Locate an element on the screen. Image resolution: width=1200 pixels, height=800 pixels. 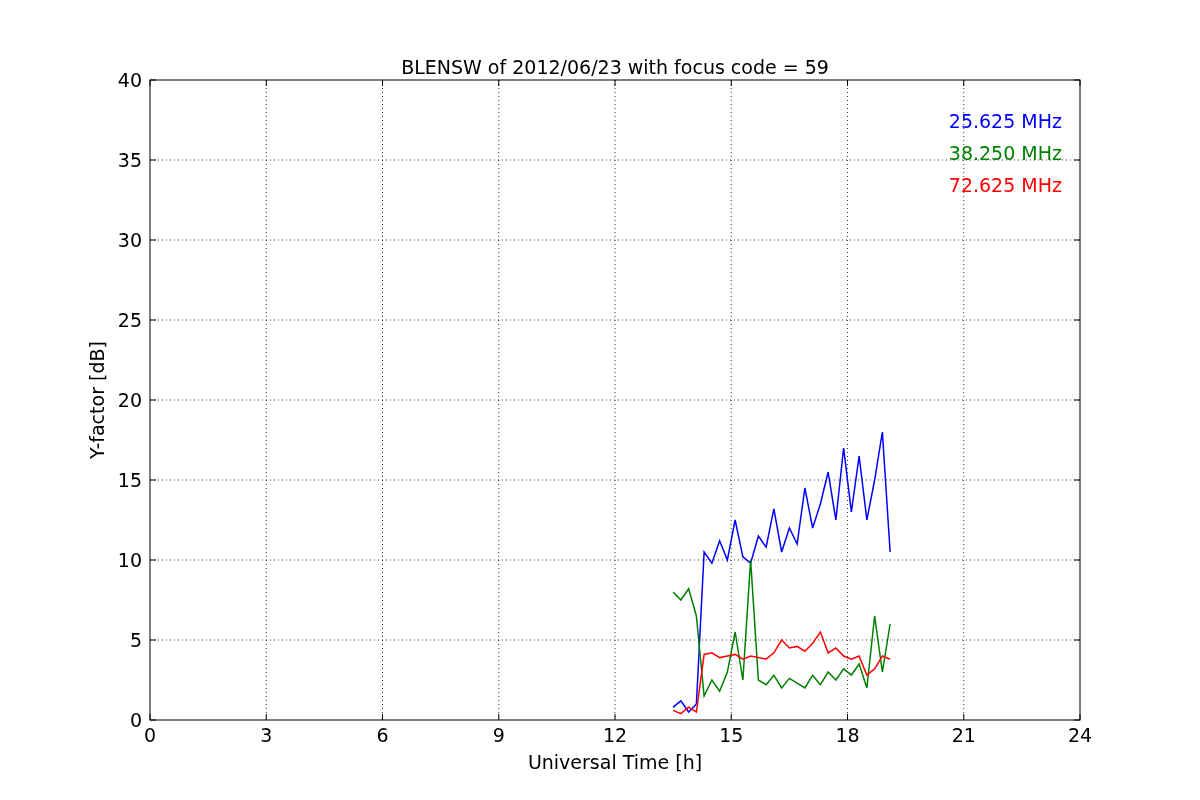
tick-label: 6 is located at coordinates (382, 735).